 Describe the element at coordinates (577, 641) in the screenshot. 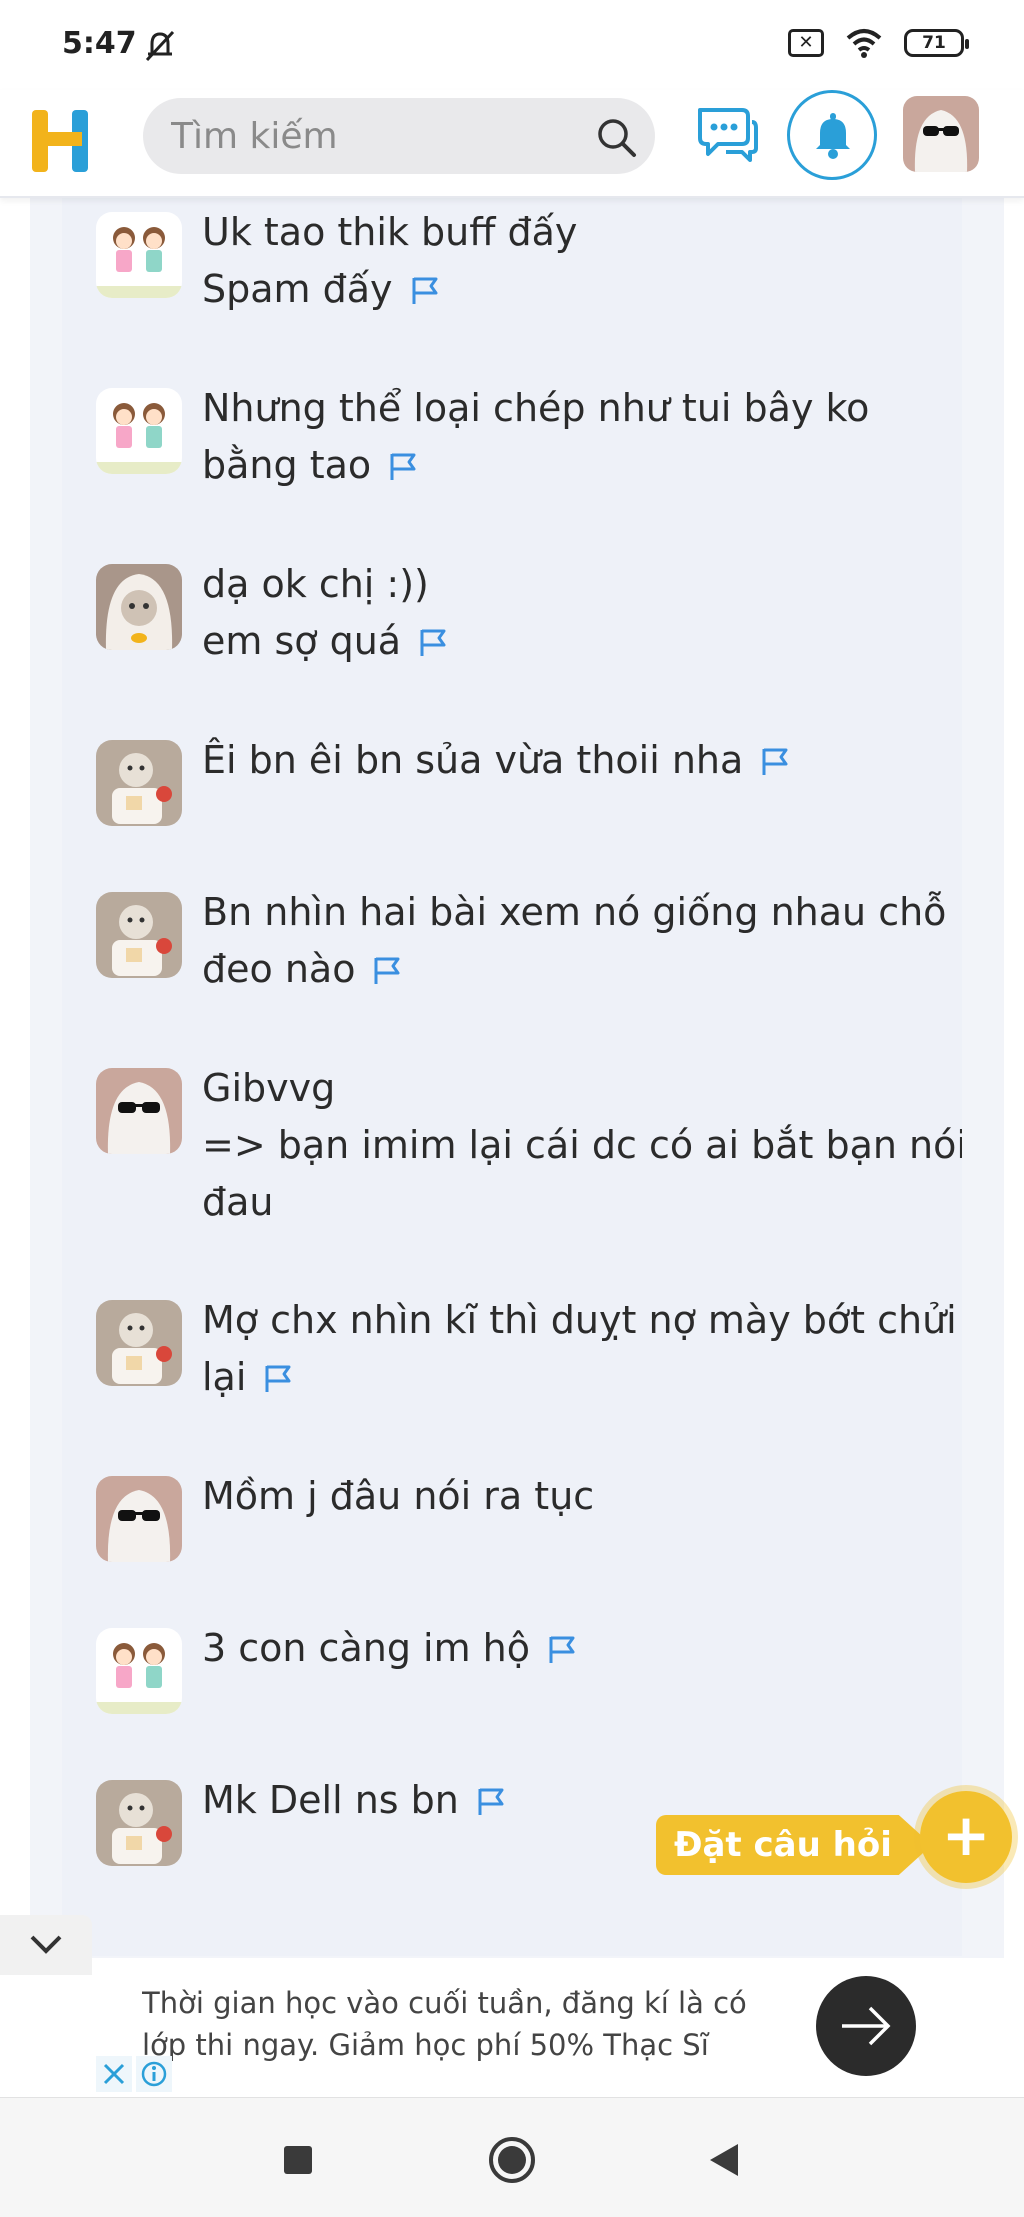

I see `comment-line: em sợ quá` at that location.